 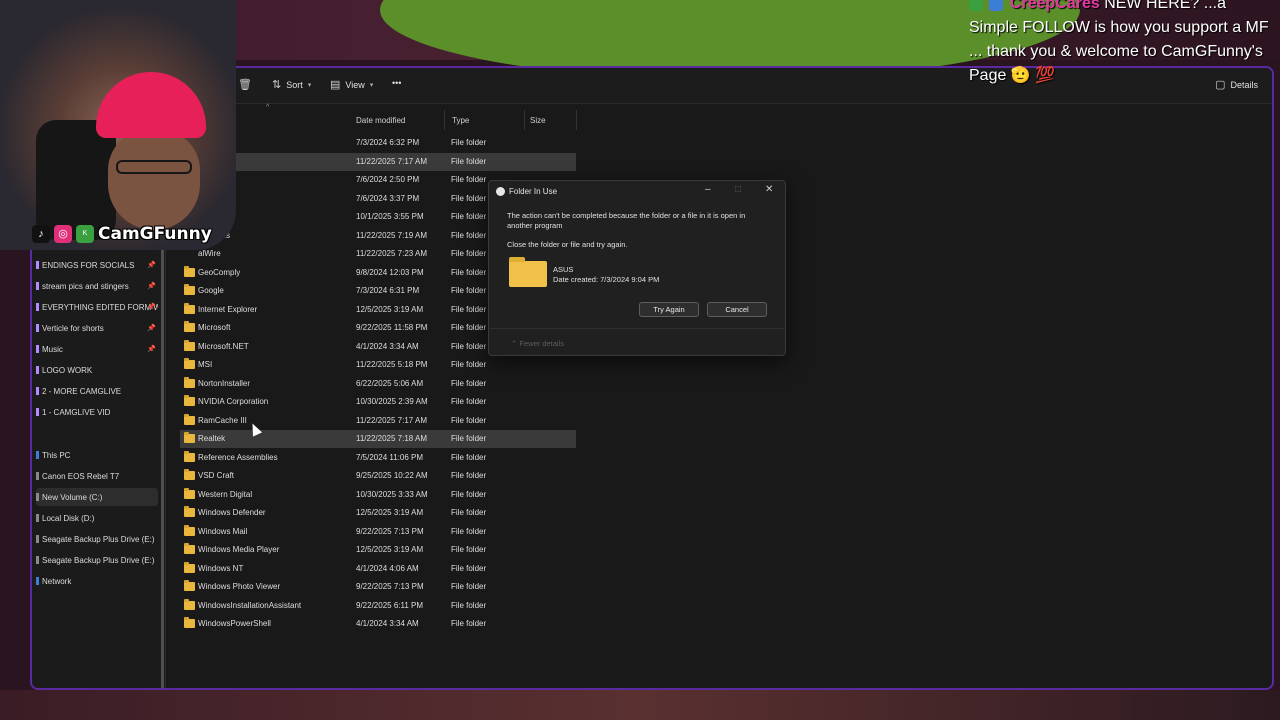 What do you see at coordinates (708, 189) in the screenshot?
I see `minimize-button: –` at bounding box center [708, 189].